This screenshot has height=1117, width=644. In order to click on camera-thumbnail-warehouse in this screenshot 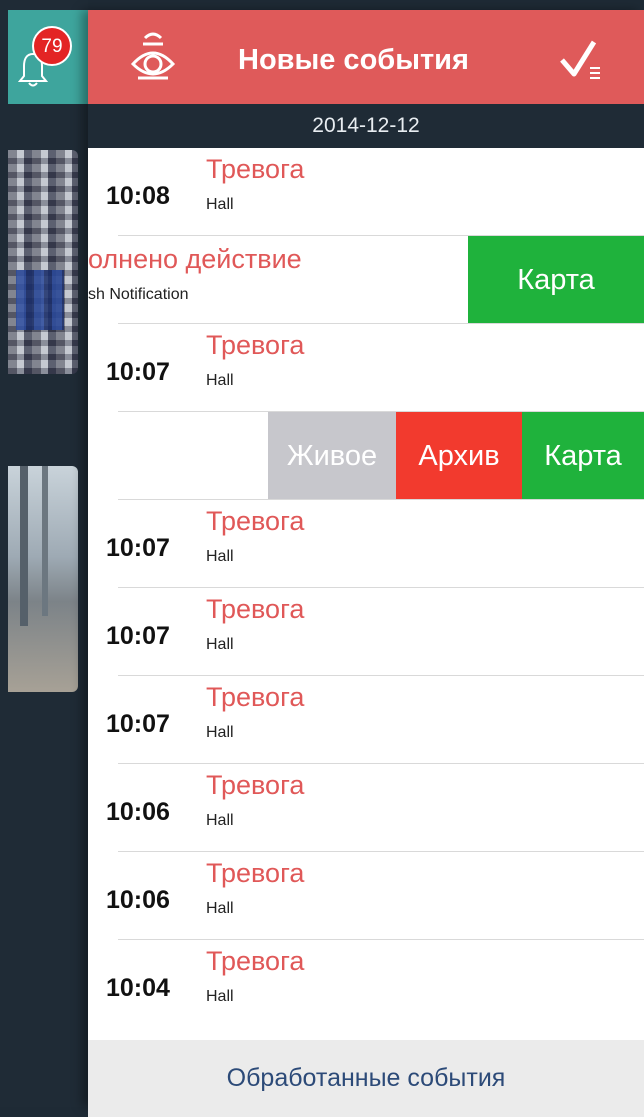, I will do `click(43, 262)`.